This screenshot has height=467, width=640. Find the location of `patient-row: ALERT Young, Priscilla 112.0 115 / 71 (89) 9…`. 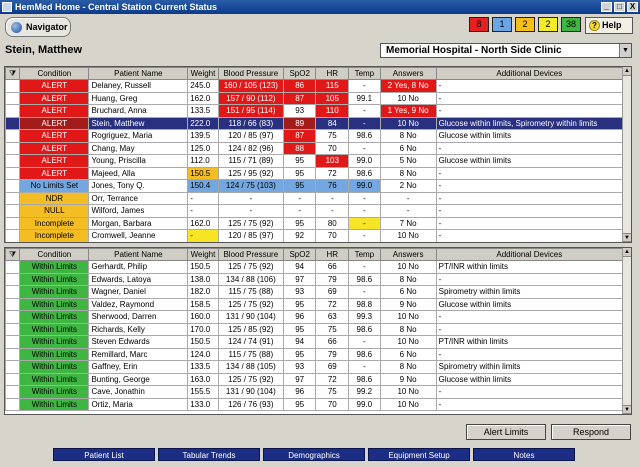

patient-row: ALERT Young, Priscilla 112.0 115 / 71 (89) 9… is located at coordinates (314, 161).